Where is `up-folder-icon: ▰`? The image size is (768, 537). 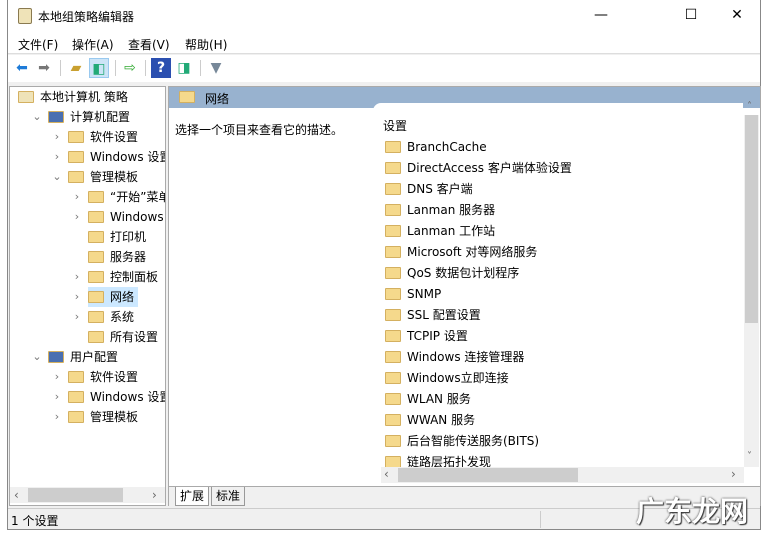
up-folder-icon: ▰ is located at coordinates (76, 68).